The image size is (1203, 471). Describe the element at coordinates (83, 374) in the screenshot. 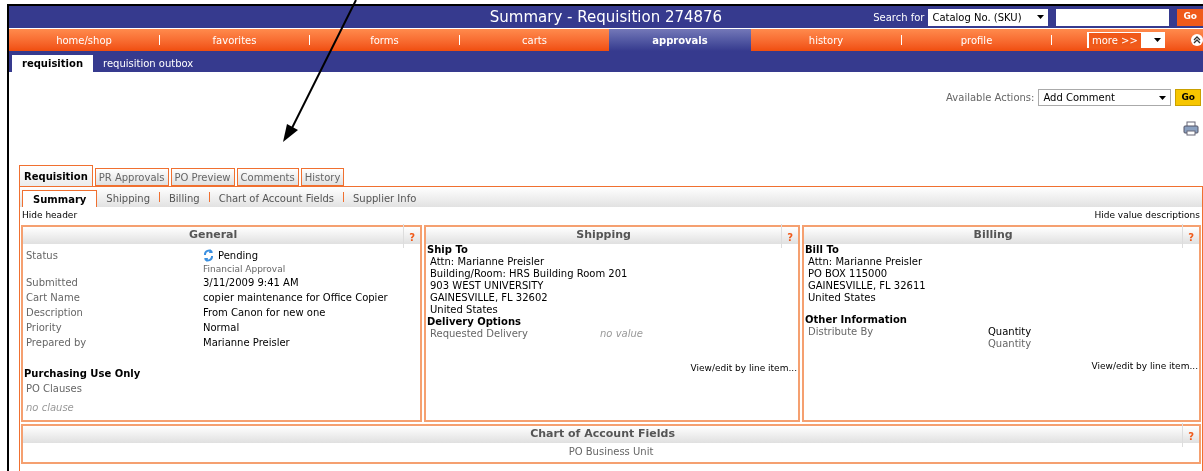

I see `section-heading: Purchasing Use Only` at that location.